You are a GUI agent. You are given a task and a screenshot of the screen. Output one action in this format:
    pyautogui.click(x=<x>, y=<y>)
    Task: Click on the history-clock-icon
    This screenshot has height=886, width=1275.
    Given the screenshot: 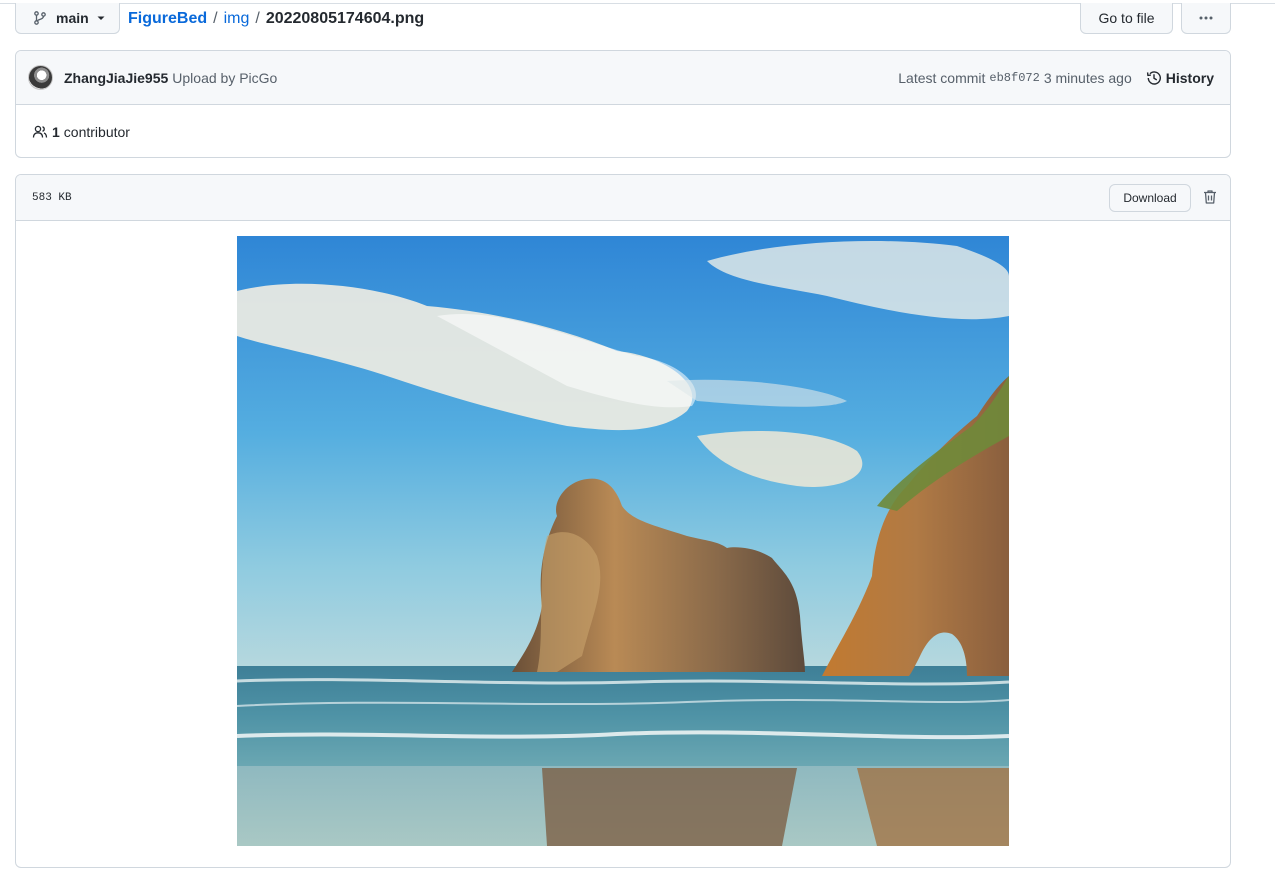 What is the action you would take?
    pyautogui.click(x=1153, y=78)
    